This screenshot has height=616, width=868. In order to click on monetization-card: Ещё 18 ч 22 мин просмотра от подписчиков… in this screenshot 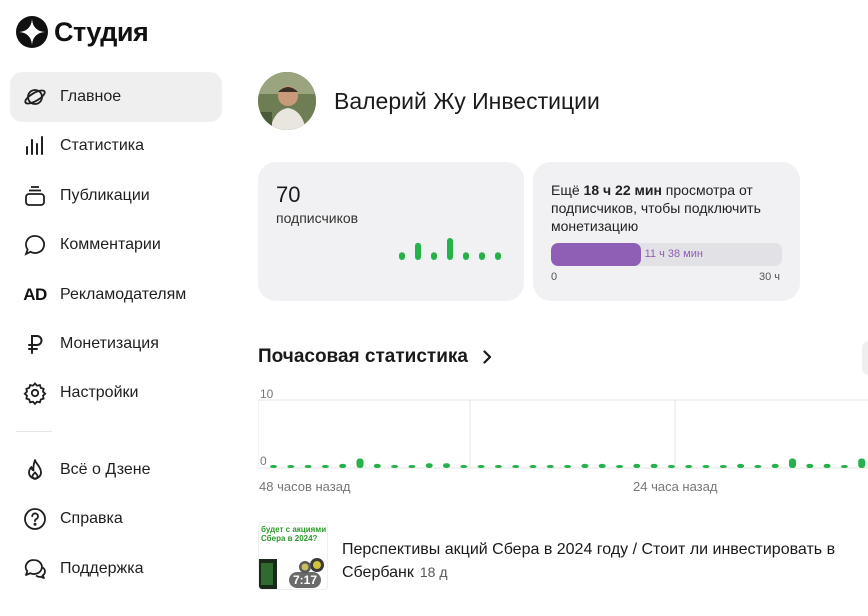, I will do `click(666, 231)`.